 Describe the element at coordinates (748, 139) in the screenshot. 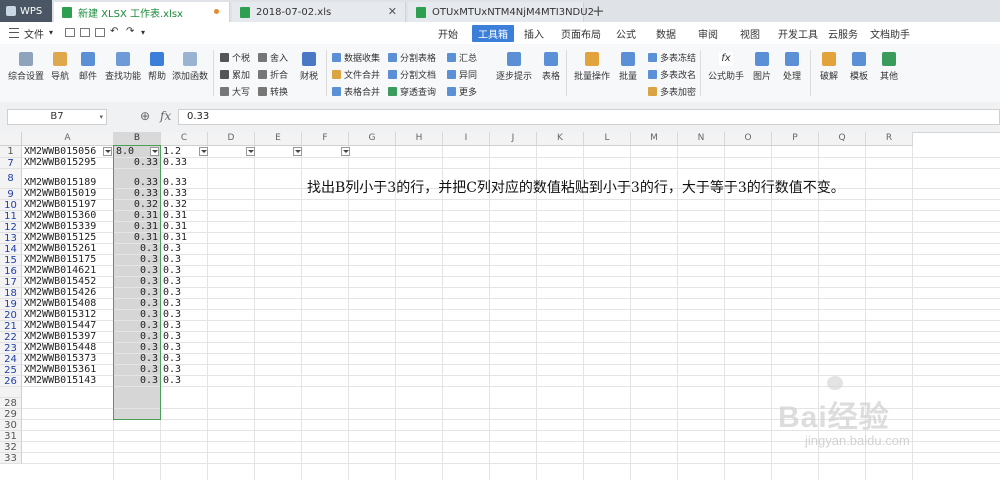

I see `column-header-o: O` at that location.